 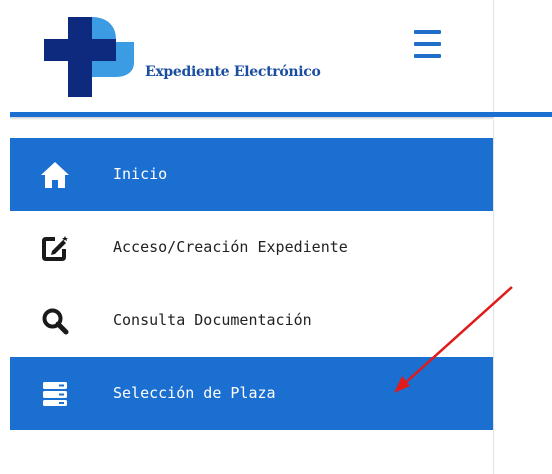 I want to click on home-icon, so click(x=55, y=175).